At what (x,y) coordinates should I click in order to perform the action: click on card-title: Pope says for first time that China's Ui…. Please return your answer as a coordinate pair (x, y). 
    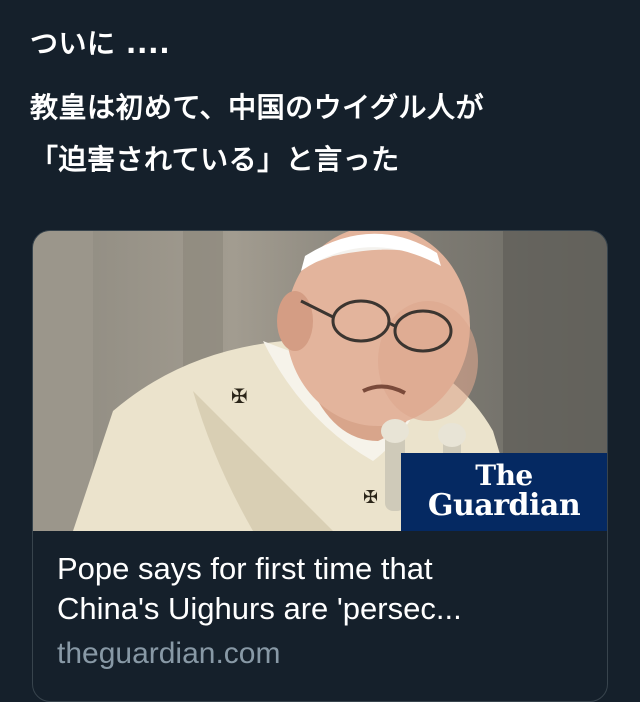
    Looking at the image, I should click on (320, 589).